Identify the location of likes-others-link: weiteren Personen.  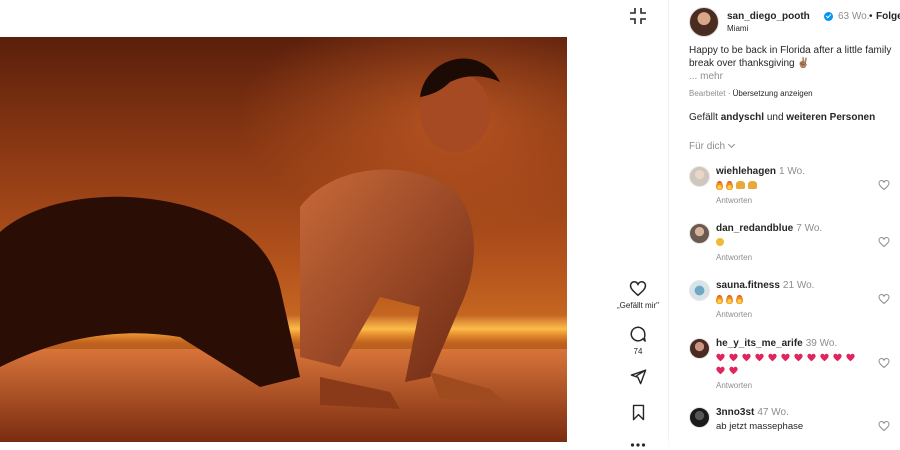
(830, 117).